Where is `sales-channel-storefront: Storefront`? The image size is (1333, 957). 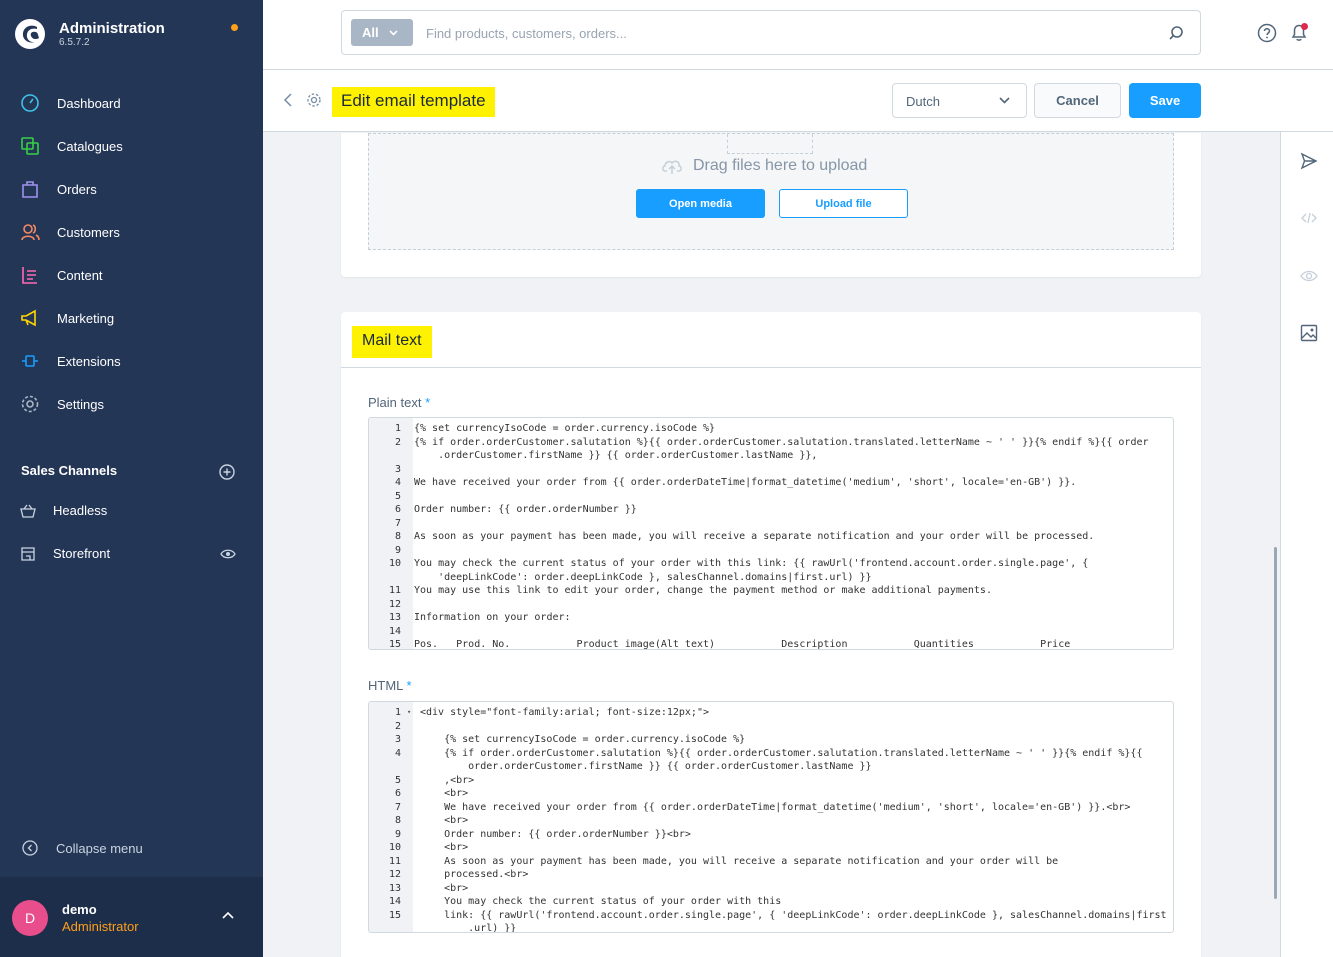
sales-channel-storefront: Storefront is located at coordinates (131, 554).